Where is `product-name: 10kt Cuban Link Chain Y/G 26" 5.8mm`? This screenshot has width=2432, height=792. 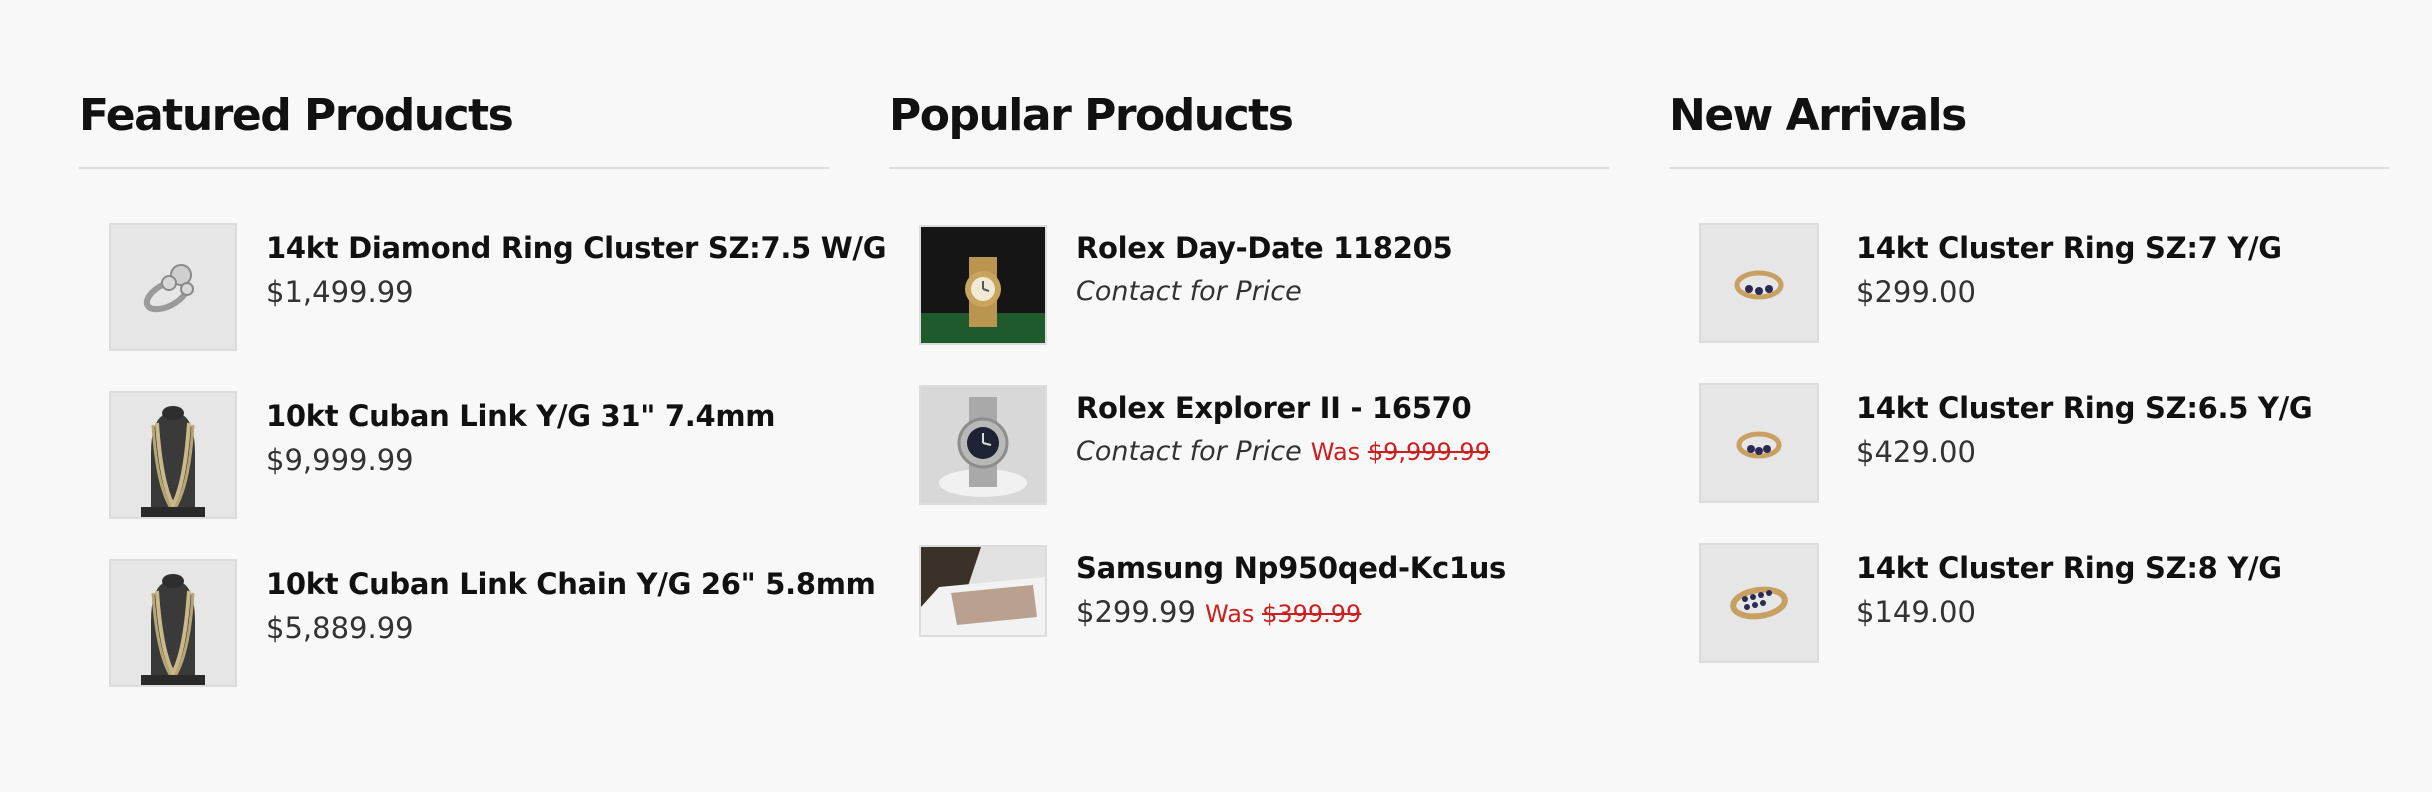
product-name: 10kt Cuban Link Chain Y/G 26" 5.8mm is located at coordinates (571, 584).